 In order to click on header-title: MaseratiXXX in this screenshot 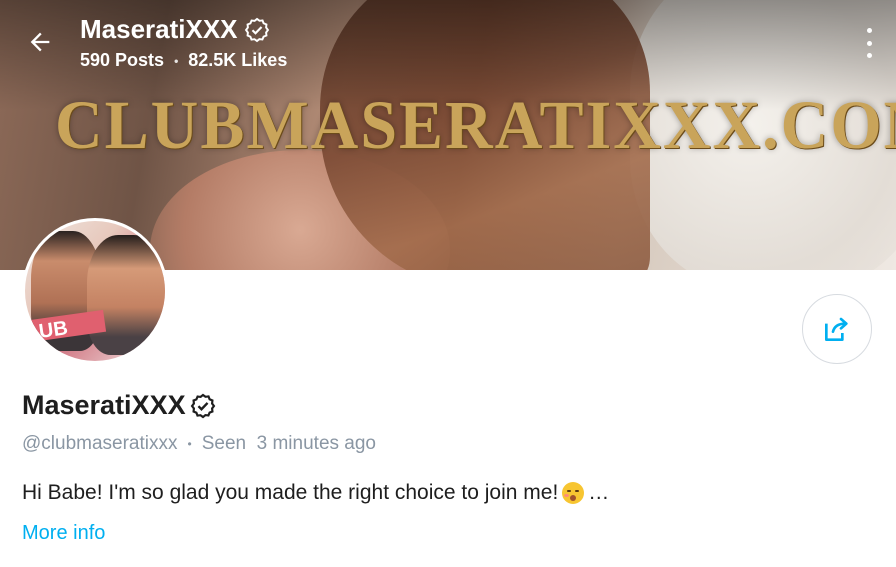, I will do `click(175, 29)`.